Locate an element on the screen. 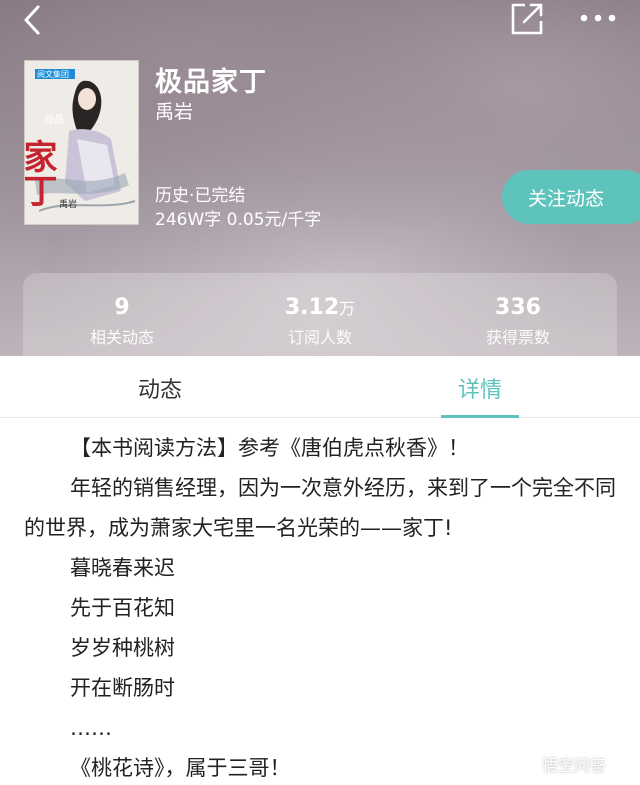 Image resolution: width=640 pixels, height=785 pixels. svg-text: 家丁 is located at coordinates (41, 173).